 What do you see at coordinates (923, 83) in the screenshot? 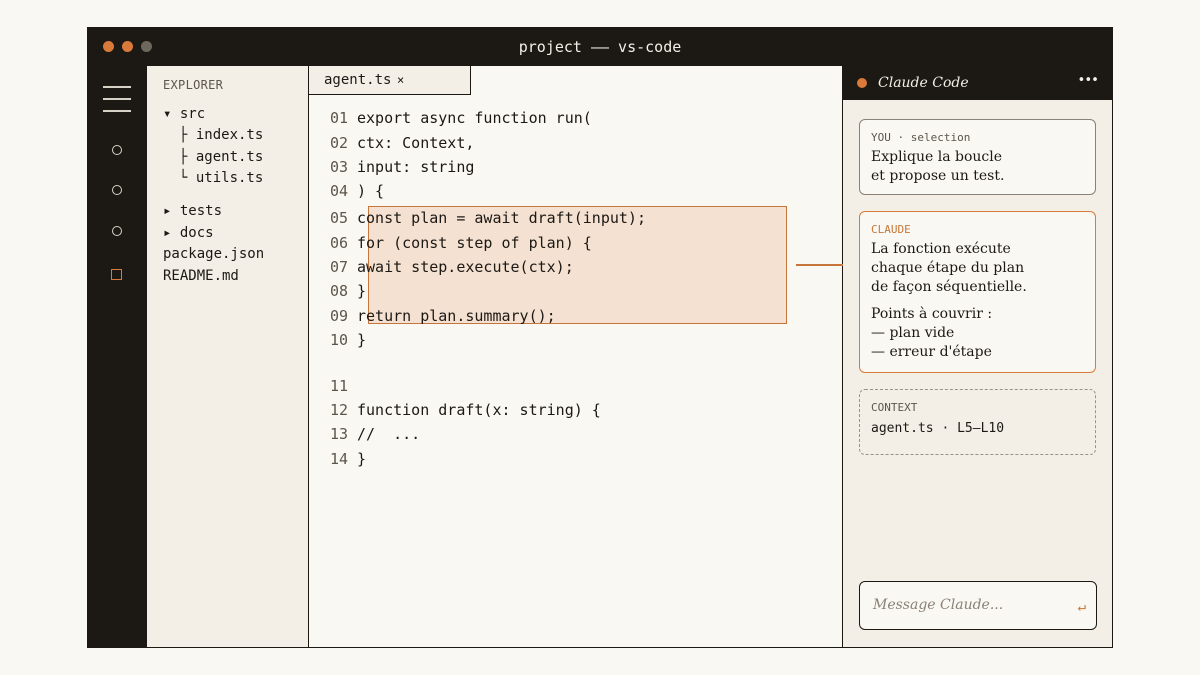
I see `panel-title: Claude Code` at bounding box center [923, 83].